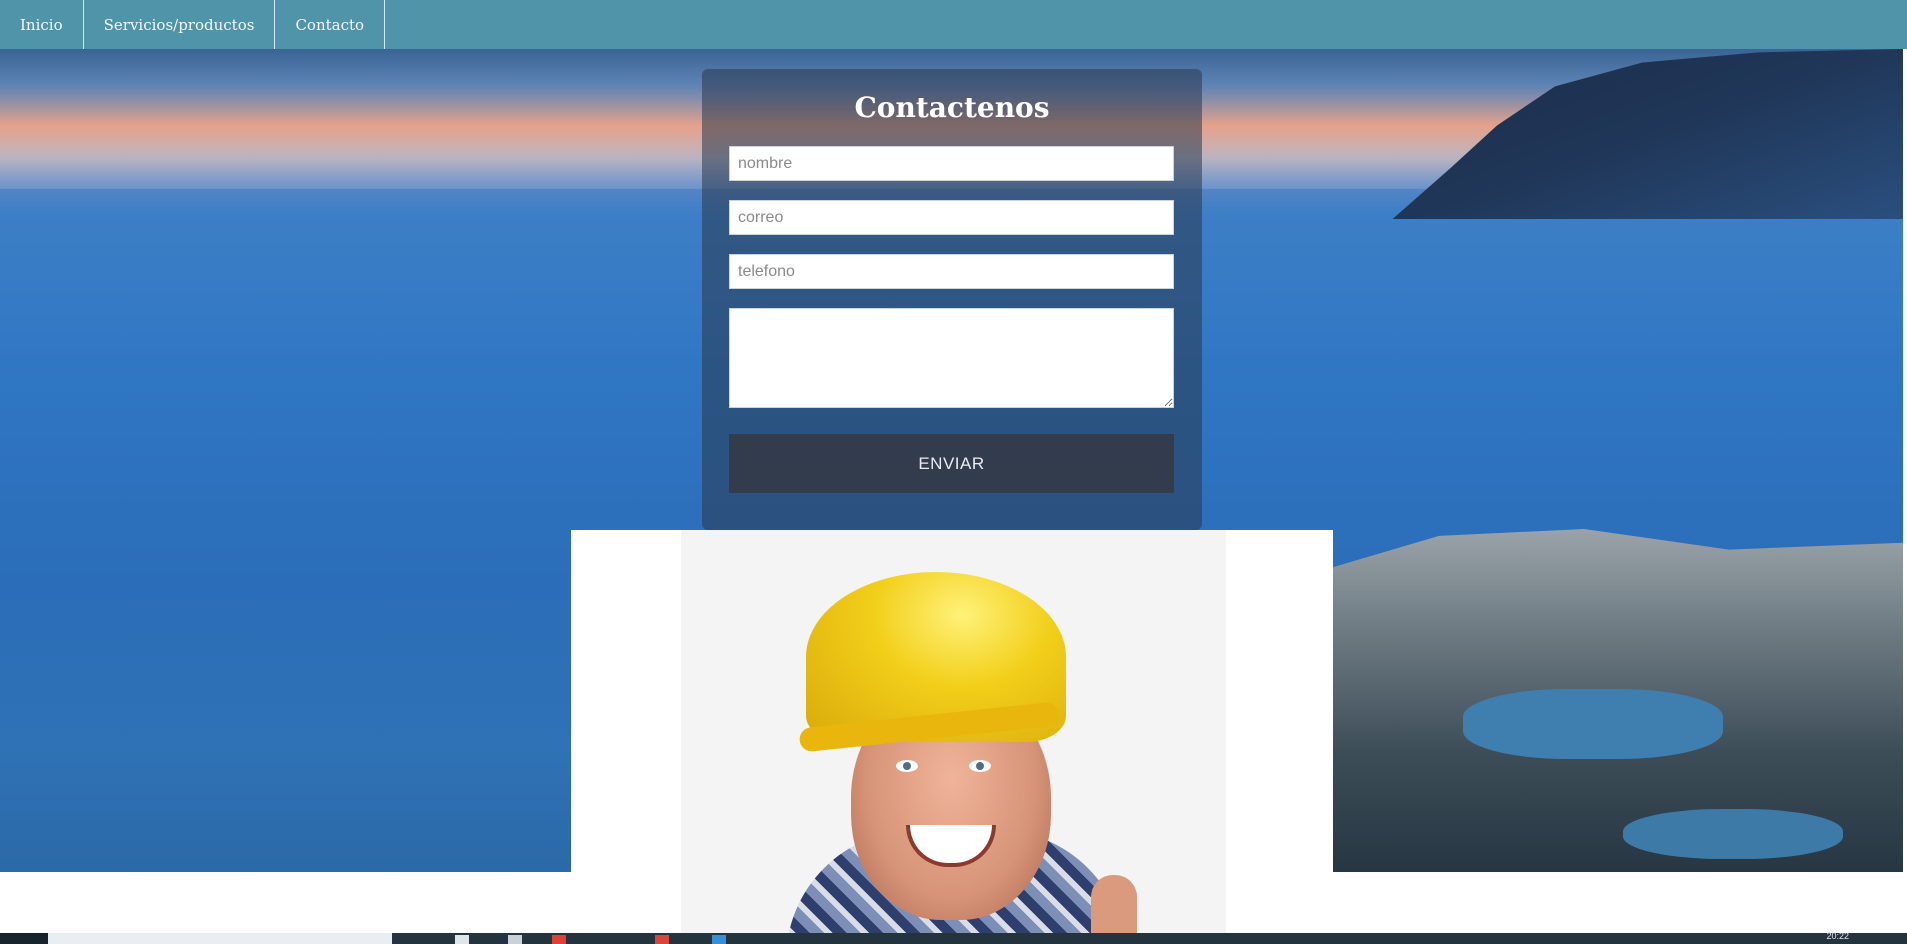  Describe the element at coordinates (953, 937) in the screenshot. I see `os-taskbar: 20:22` at that location.